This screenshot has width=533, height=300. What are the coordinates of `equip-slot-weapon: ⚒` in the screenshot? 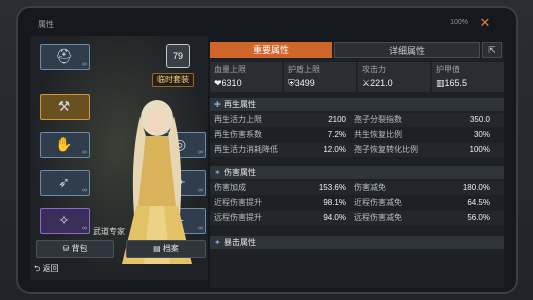 It's located at (65, 107).